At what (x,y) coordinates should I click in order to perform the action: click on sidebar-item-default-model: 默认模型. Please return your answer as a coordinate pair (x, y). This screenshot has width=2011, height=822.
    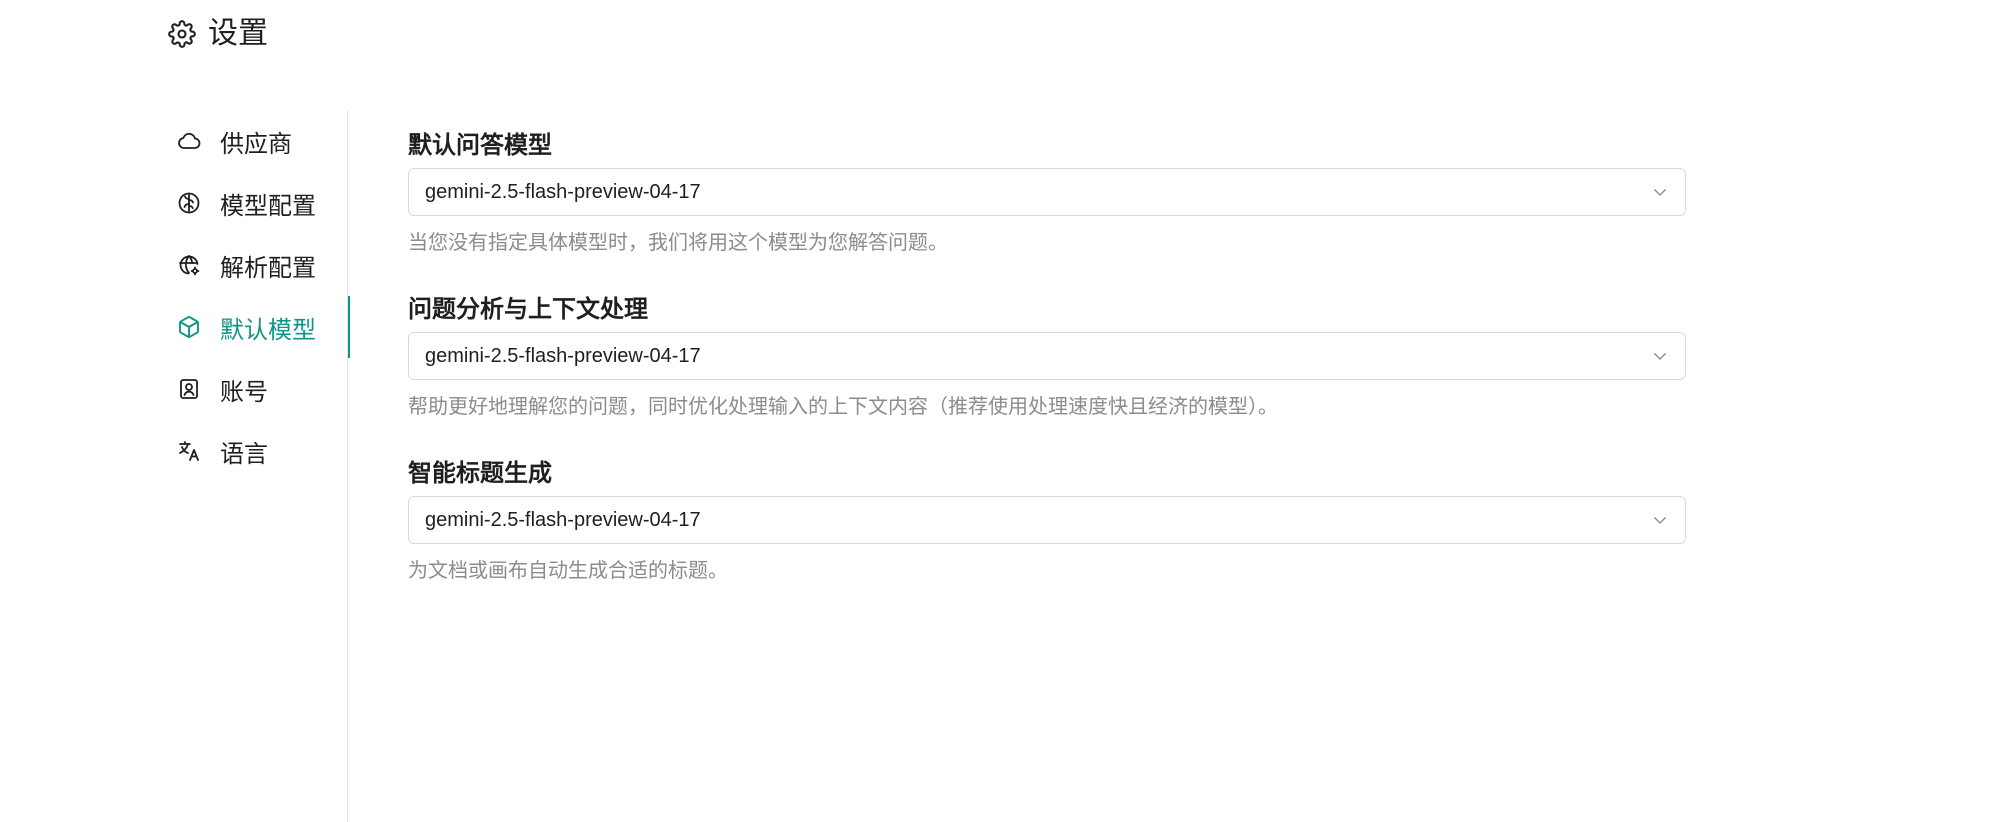
    Looking at the image, I should click on (259, 327).